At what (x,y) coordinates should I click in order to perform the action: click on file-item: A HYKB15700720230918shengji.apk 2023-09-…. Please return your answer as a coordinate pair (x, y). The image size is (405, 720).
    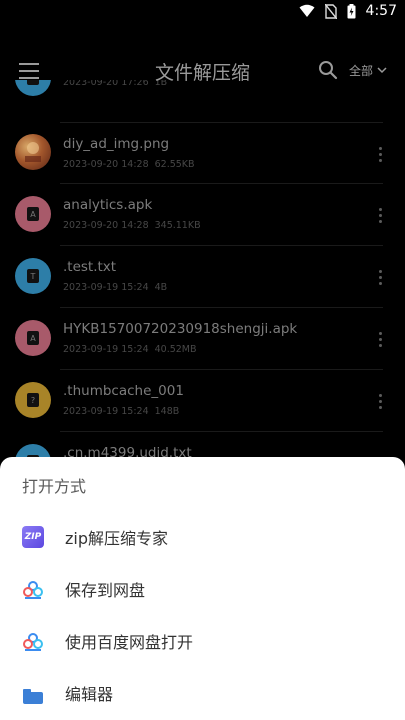
    Looking at the image, I should click on (202, 338).